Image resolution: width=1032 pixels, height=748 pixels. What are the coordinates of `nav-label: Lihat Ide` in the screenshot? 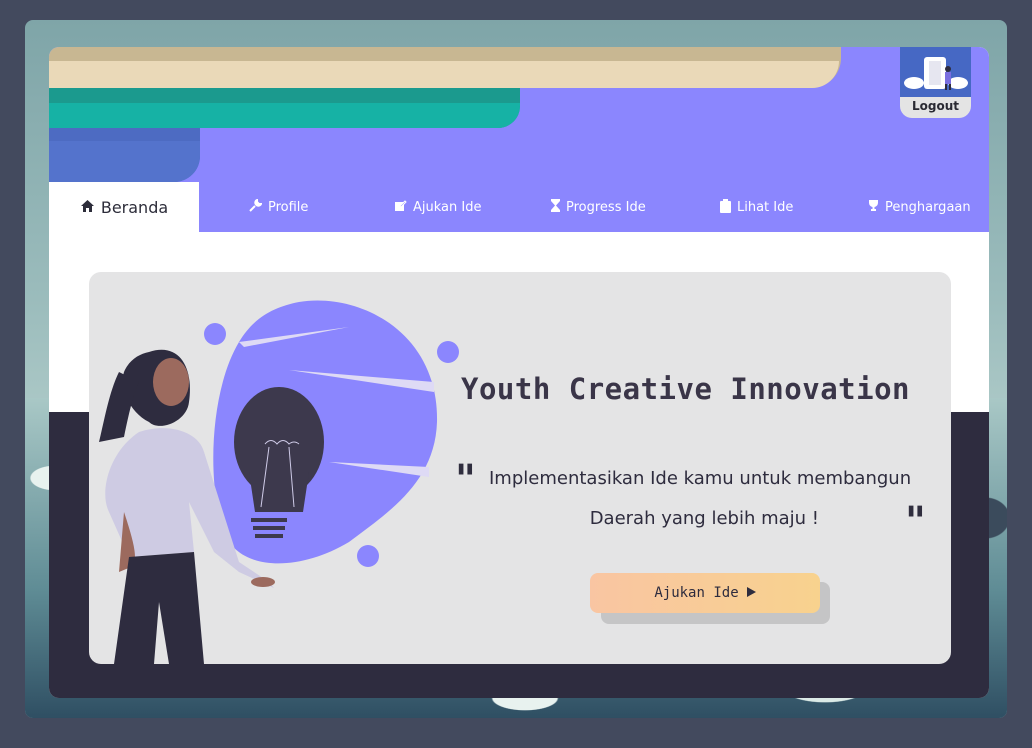 It's located at (765, 207).